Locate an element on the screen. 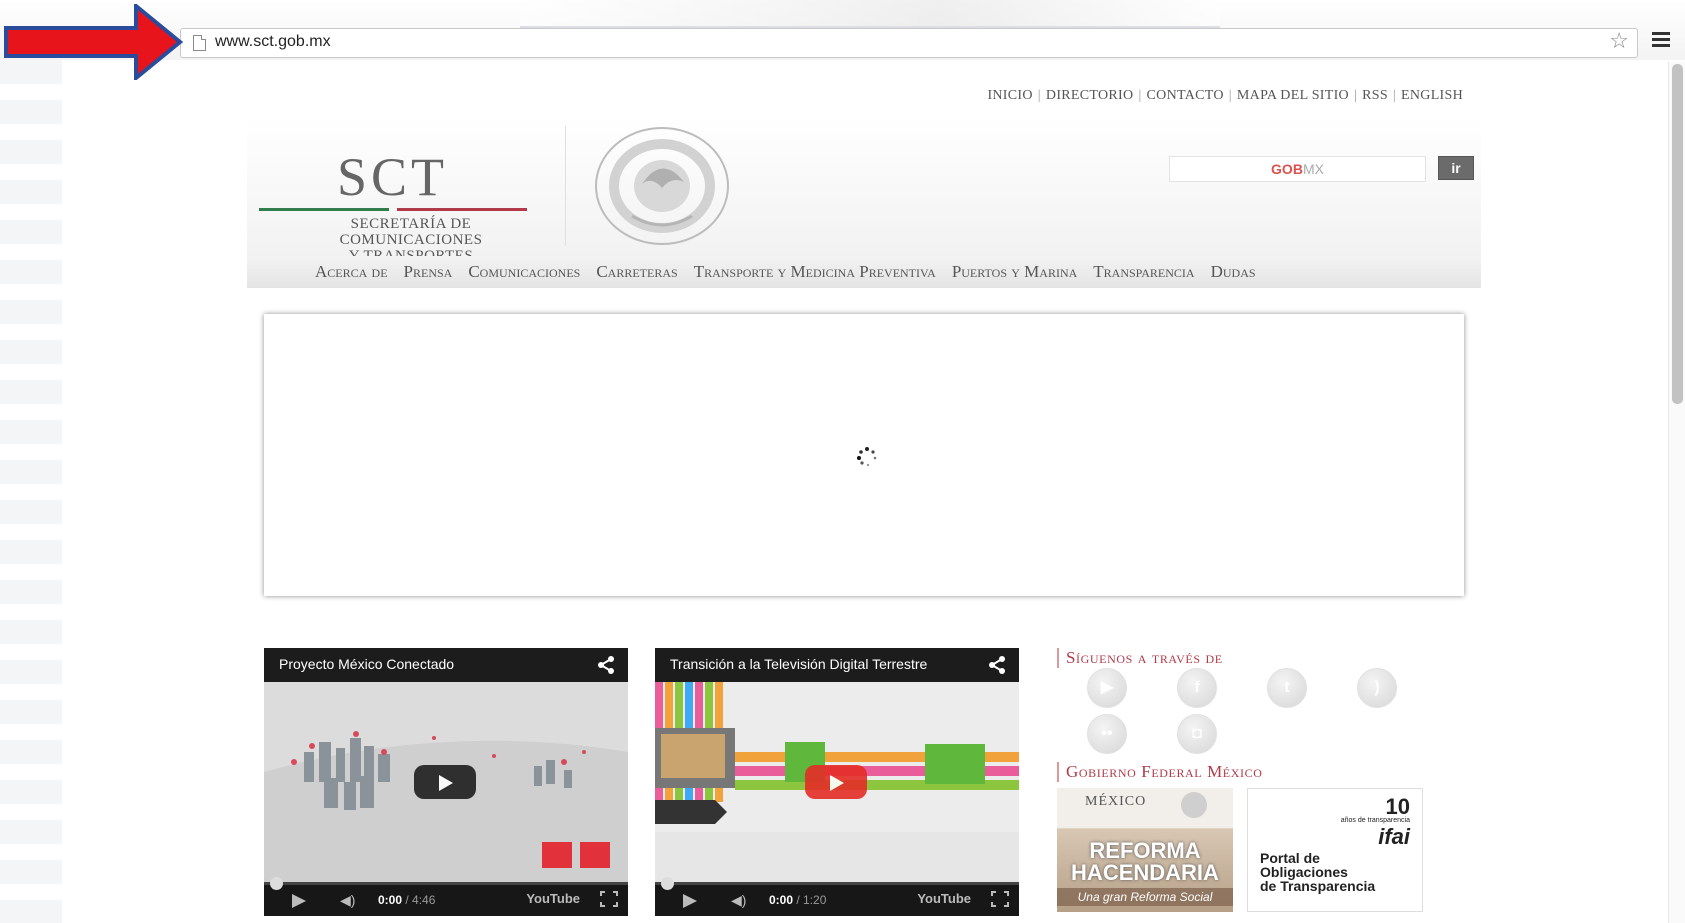  search-input: GOBMX is located at coordinates (1297, 169).